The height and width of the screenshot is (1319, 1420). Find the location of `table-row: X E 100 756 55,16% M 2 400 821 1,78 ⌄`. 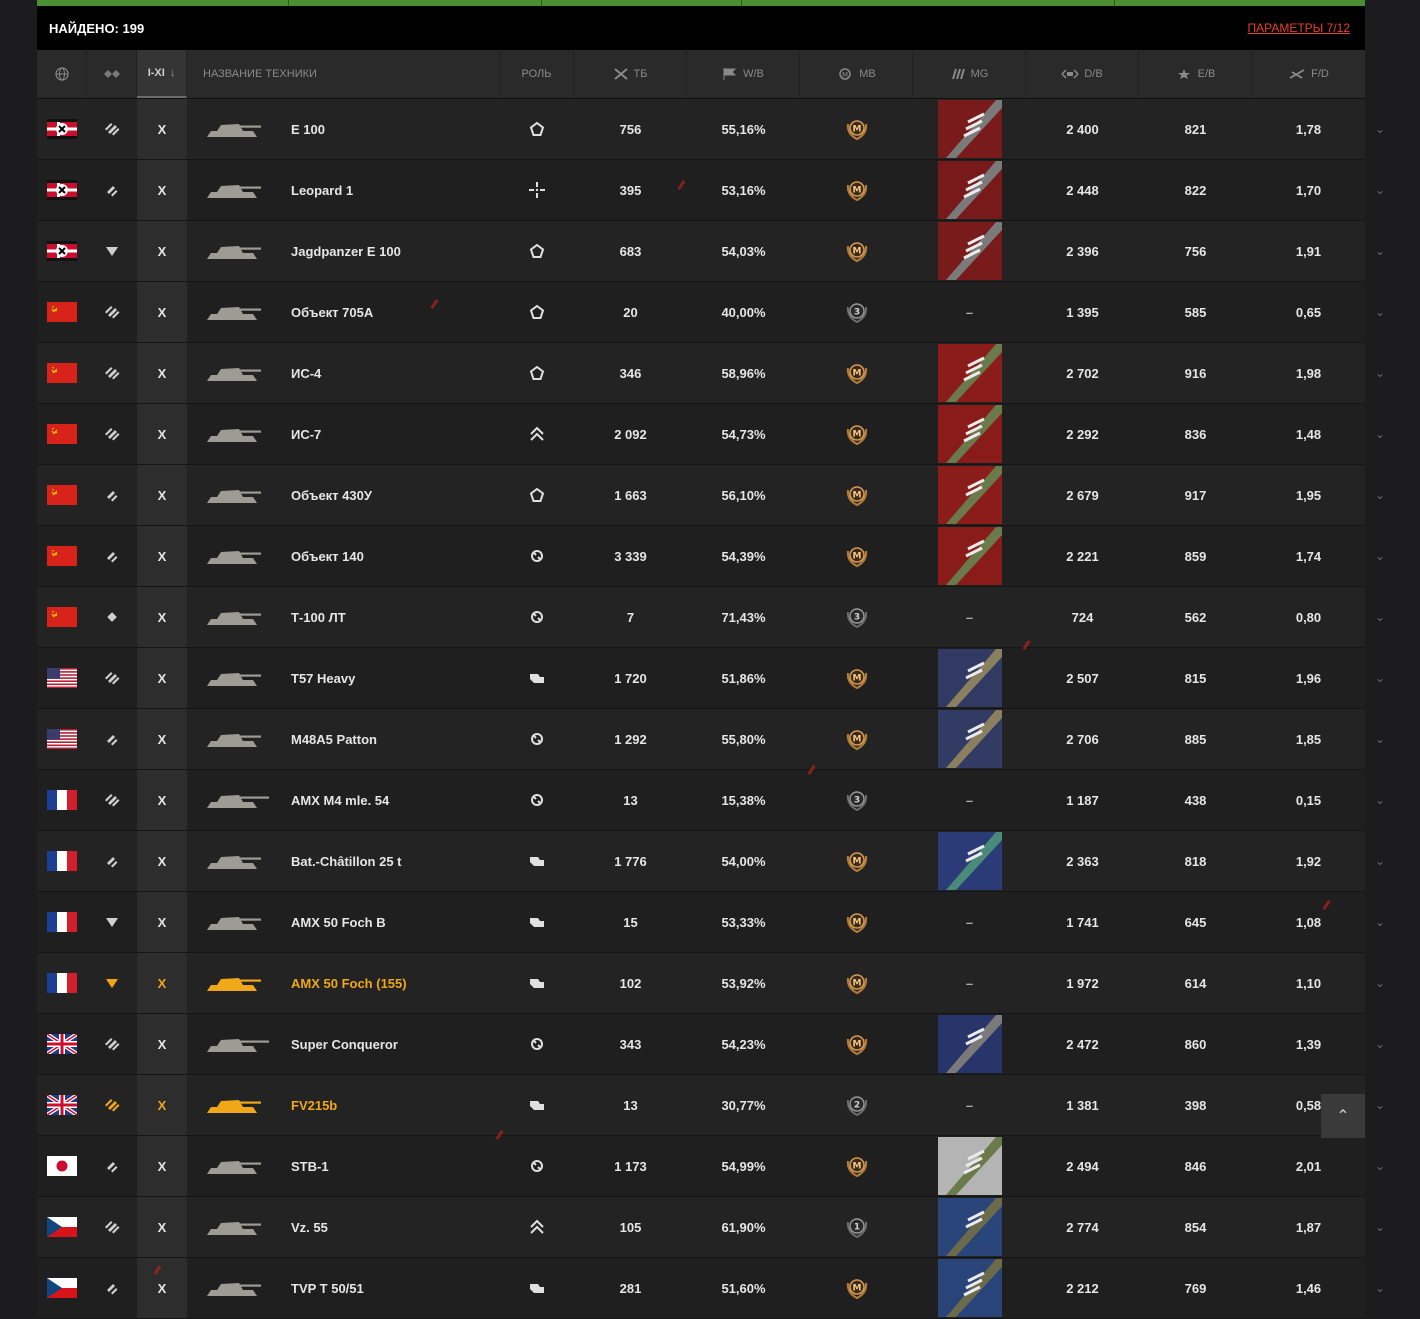

table-row: X E 100 756 55,16% M 2 400 821 1,78 ⌄ is located at coordinates (711, 129).